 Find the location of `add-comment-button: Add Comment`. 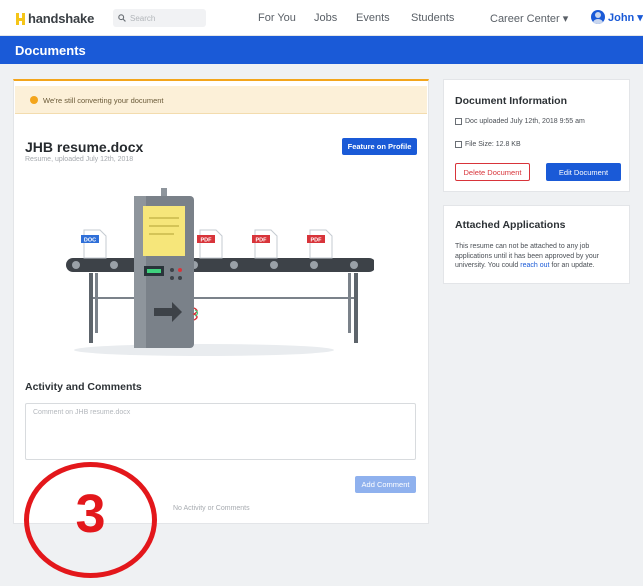

add-comment-button: Add Comment is located at coordinates (385, 484).